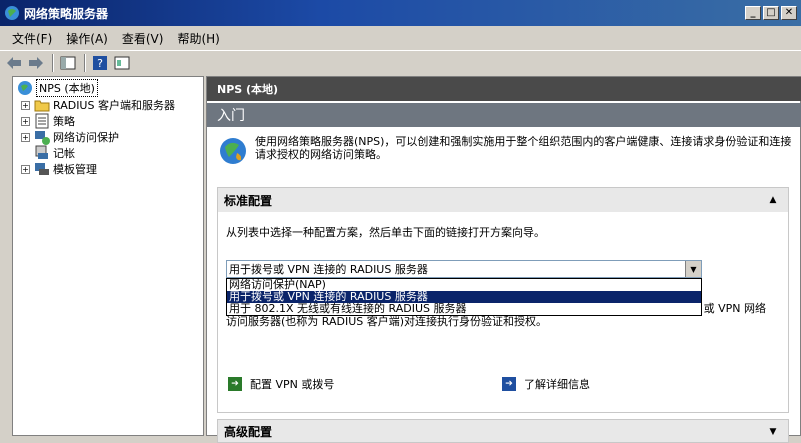 The height and width of the screenshot is (443, 801). What do you see at coordinates (68, 63) in the screenshot?
I see `show-hide-tree-icon` at bounding box center [68, 63].